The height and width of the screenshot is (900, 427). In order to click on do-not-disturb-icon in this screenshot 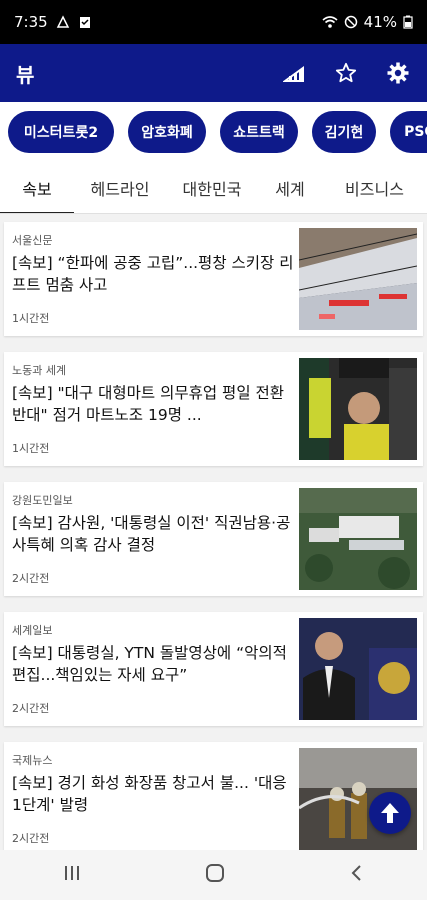, I will do `click(350, 22)`.